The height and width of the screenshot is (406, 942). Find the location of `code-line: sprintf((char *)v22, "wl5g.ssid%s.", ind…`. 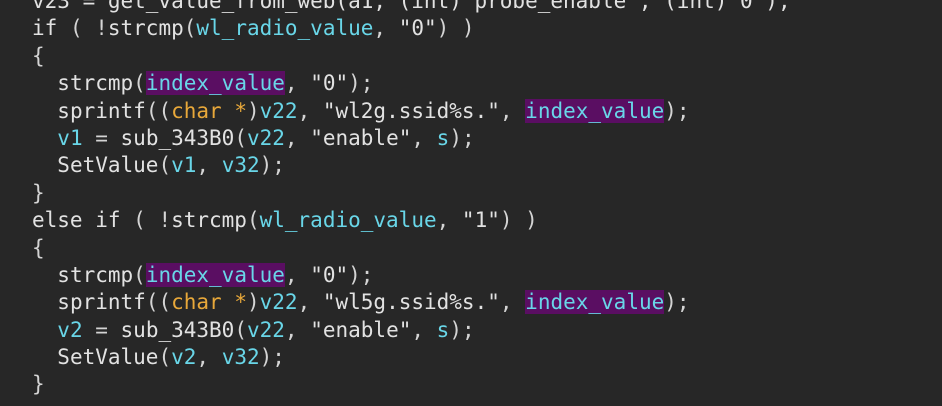

code-line: sprintf((char *)v22, "wl5g.ssid%s.", ind… is located at coordinates (411, 302).